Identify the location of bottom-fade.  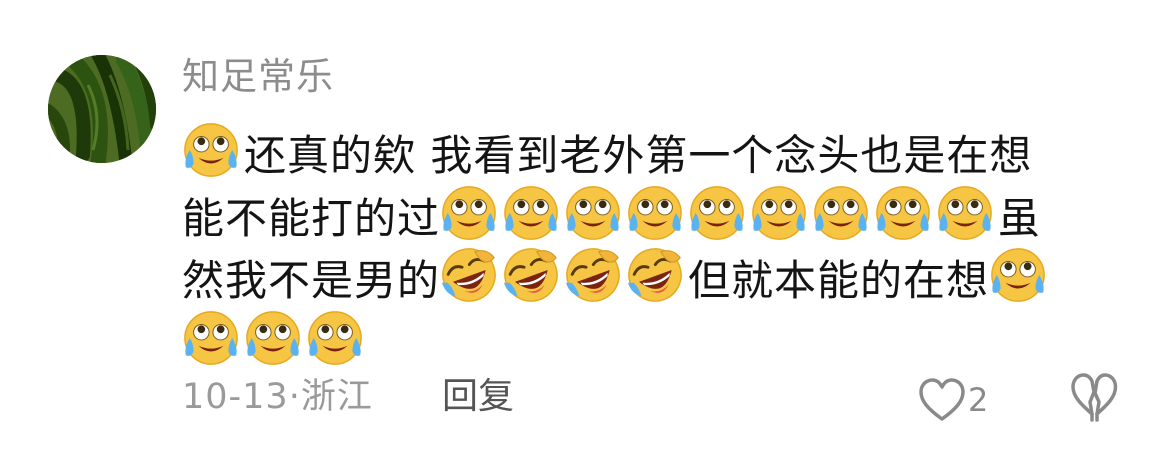
(1035, 440).